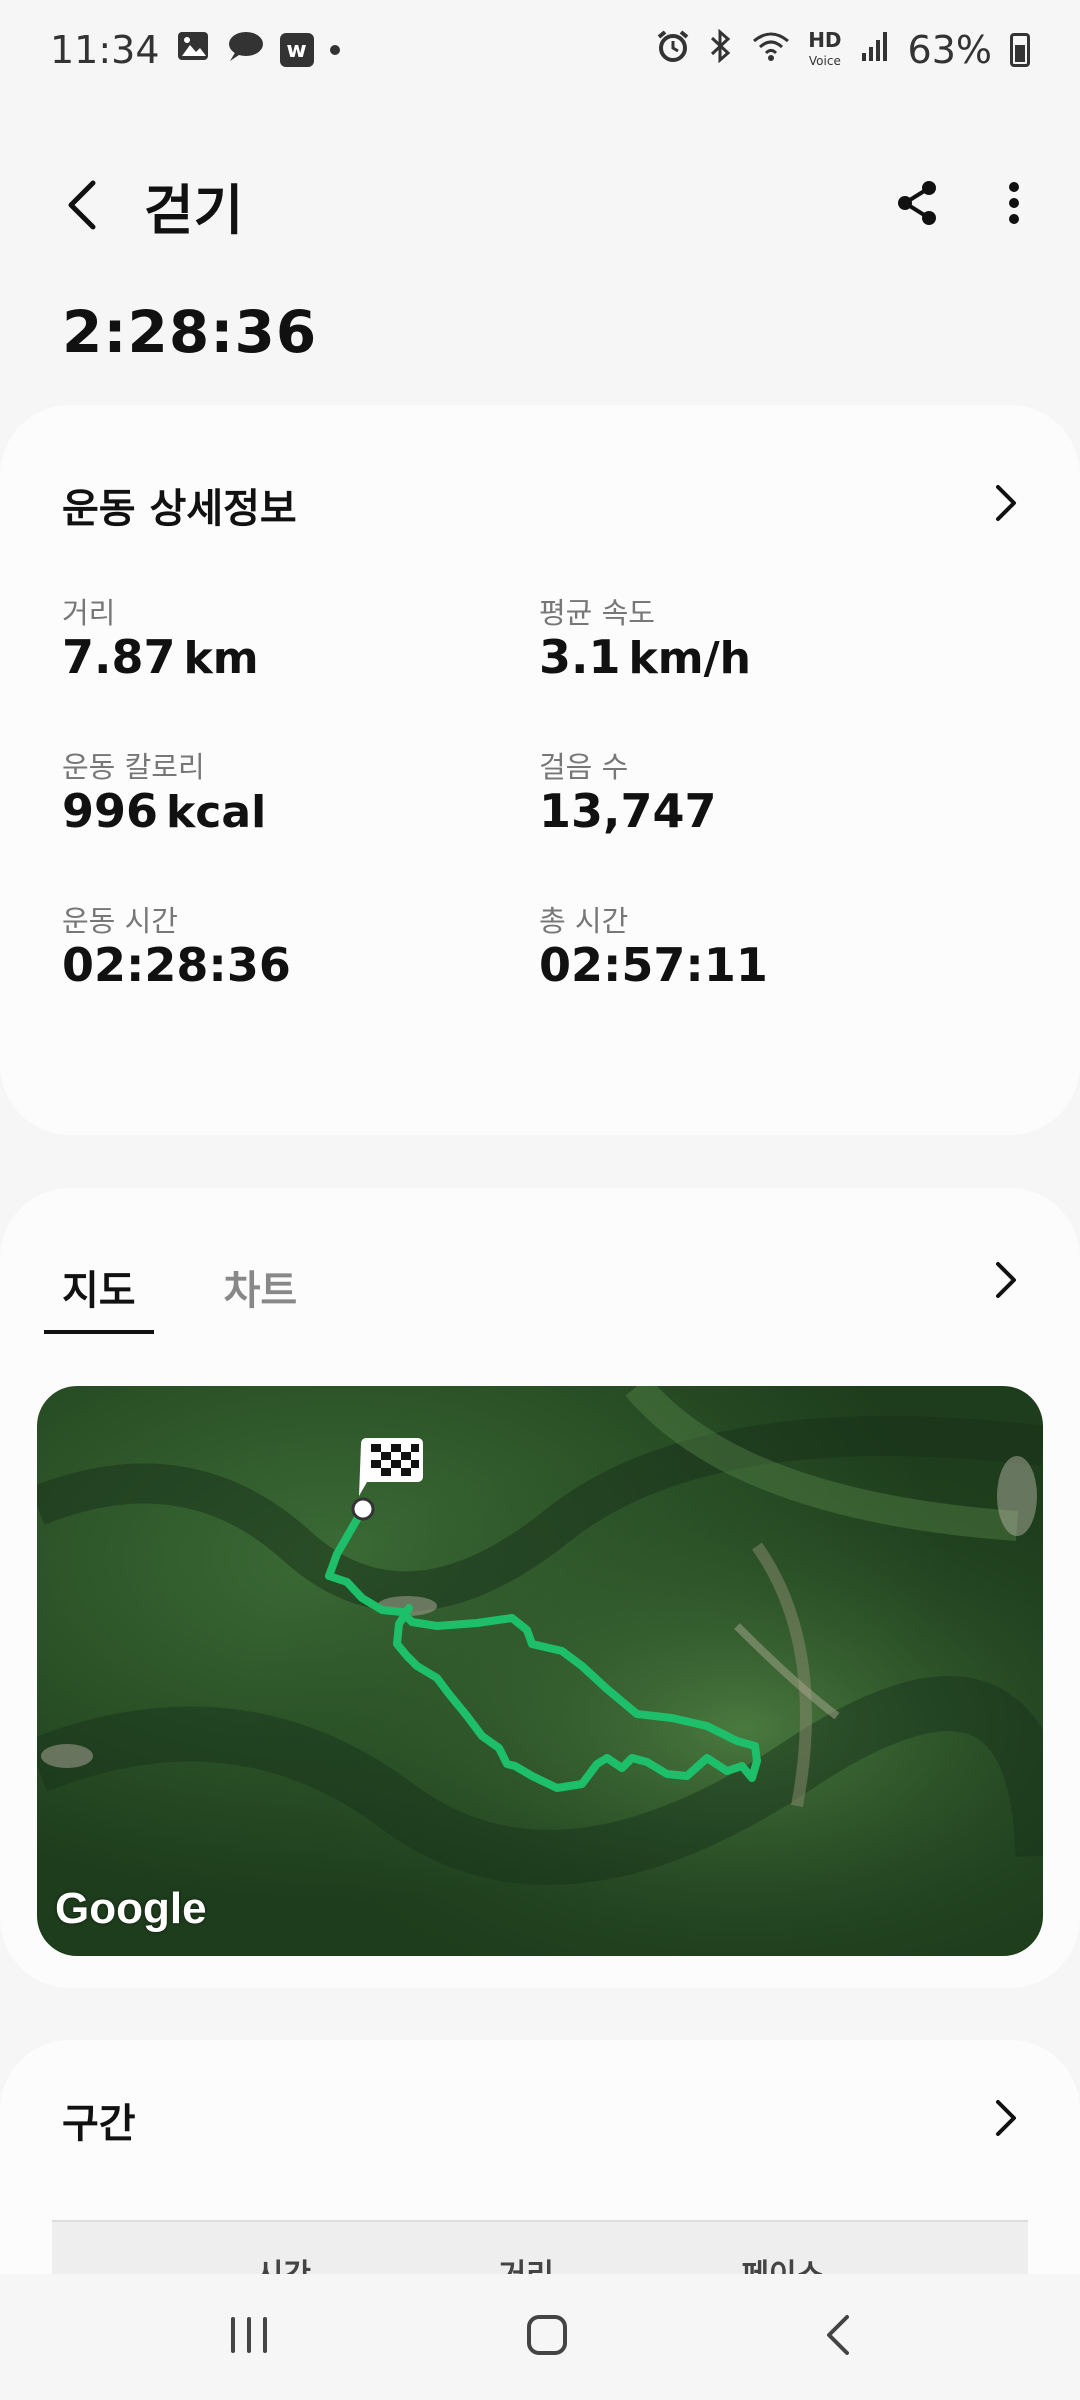 This screenshot has height=2400, width=1080. Describe the element at coordinates (949, 50) in the screenshot. I see `battery-percent: 63%` at that location.